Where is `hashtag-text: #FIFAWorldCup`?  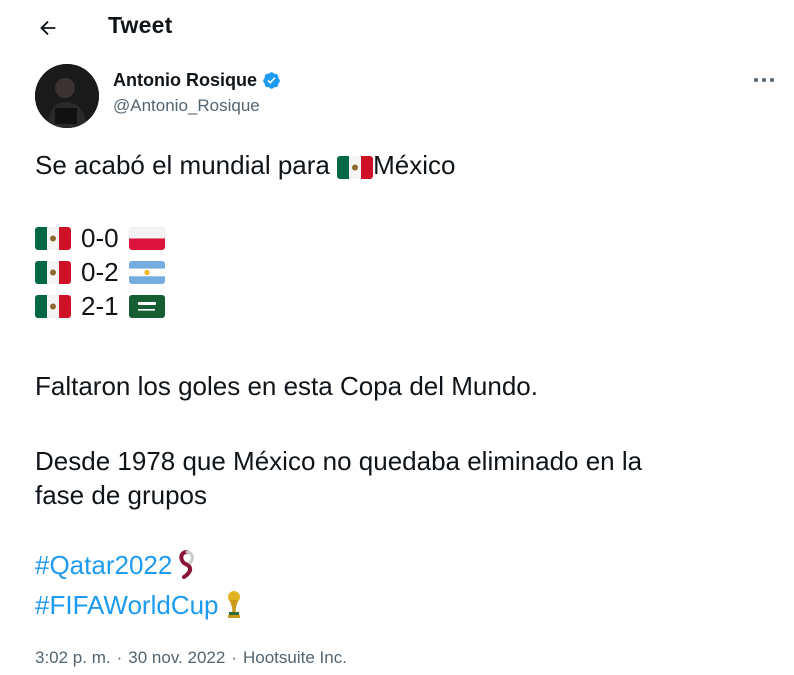
hashtag-text: #FIFAWorldCup is located at coordinates (127, 605).